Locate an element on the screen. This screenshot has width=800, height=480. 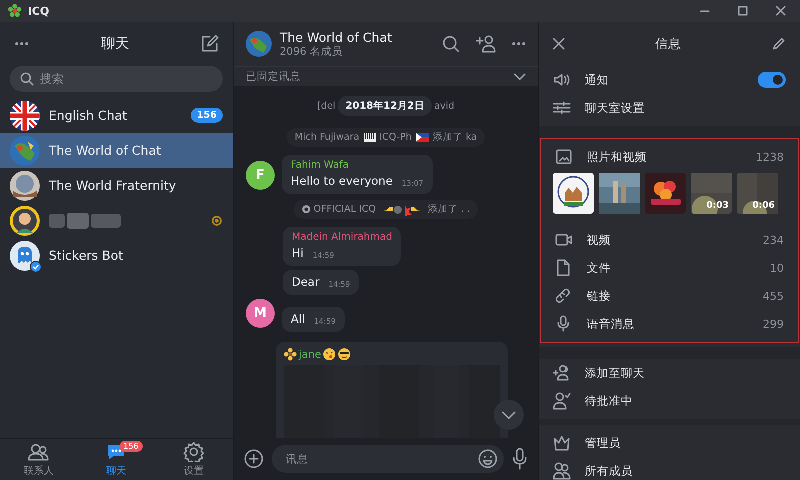
media-type-row: 语音消息 299 is located at coordinates (669, 324).